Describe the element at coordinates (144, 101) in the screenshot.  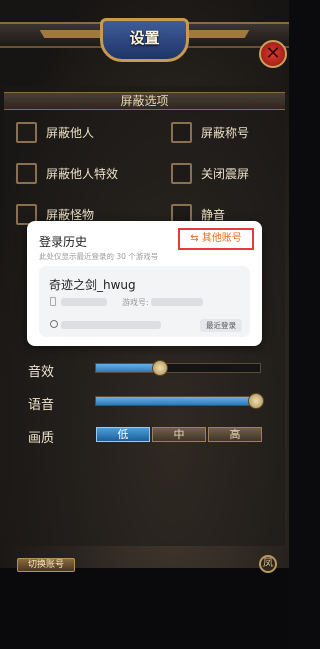
I see `shield-section-title: 屏蔽选项` at that location.